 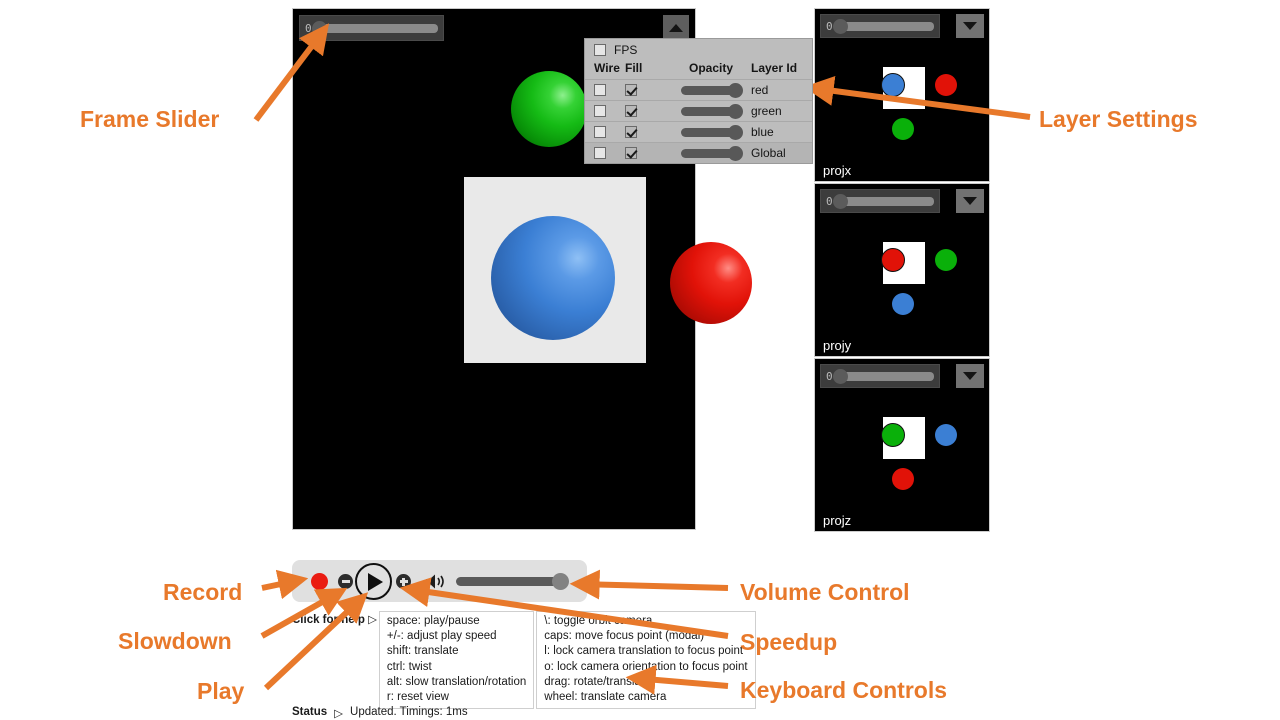 What do you see at coordinates (774, 68) in the screenshot?
I see `header-layer-id: Layer Id` at bounding box center [774, 68].